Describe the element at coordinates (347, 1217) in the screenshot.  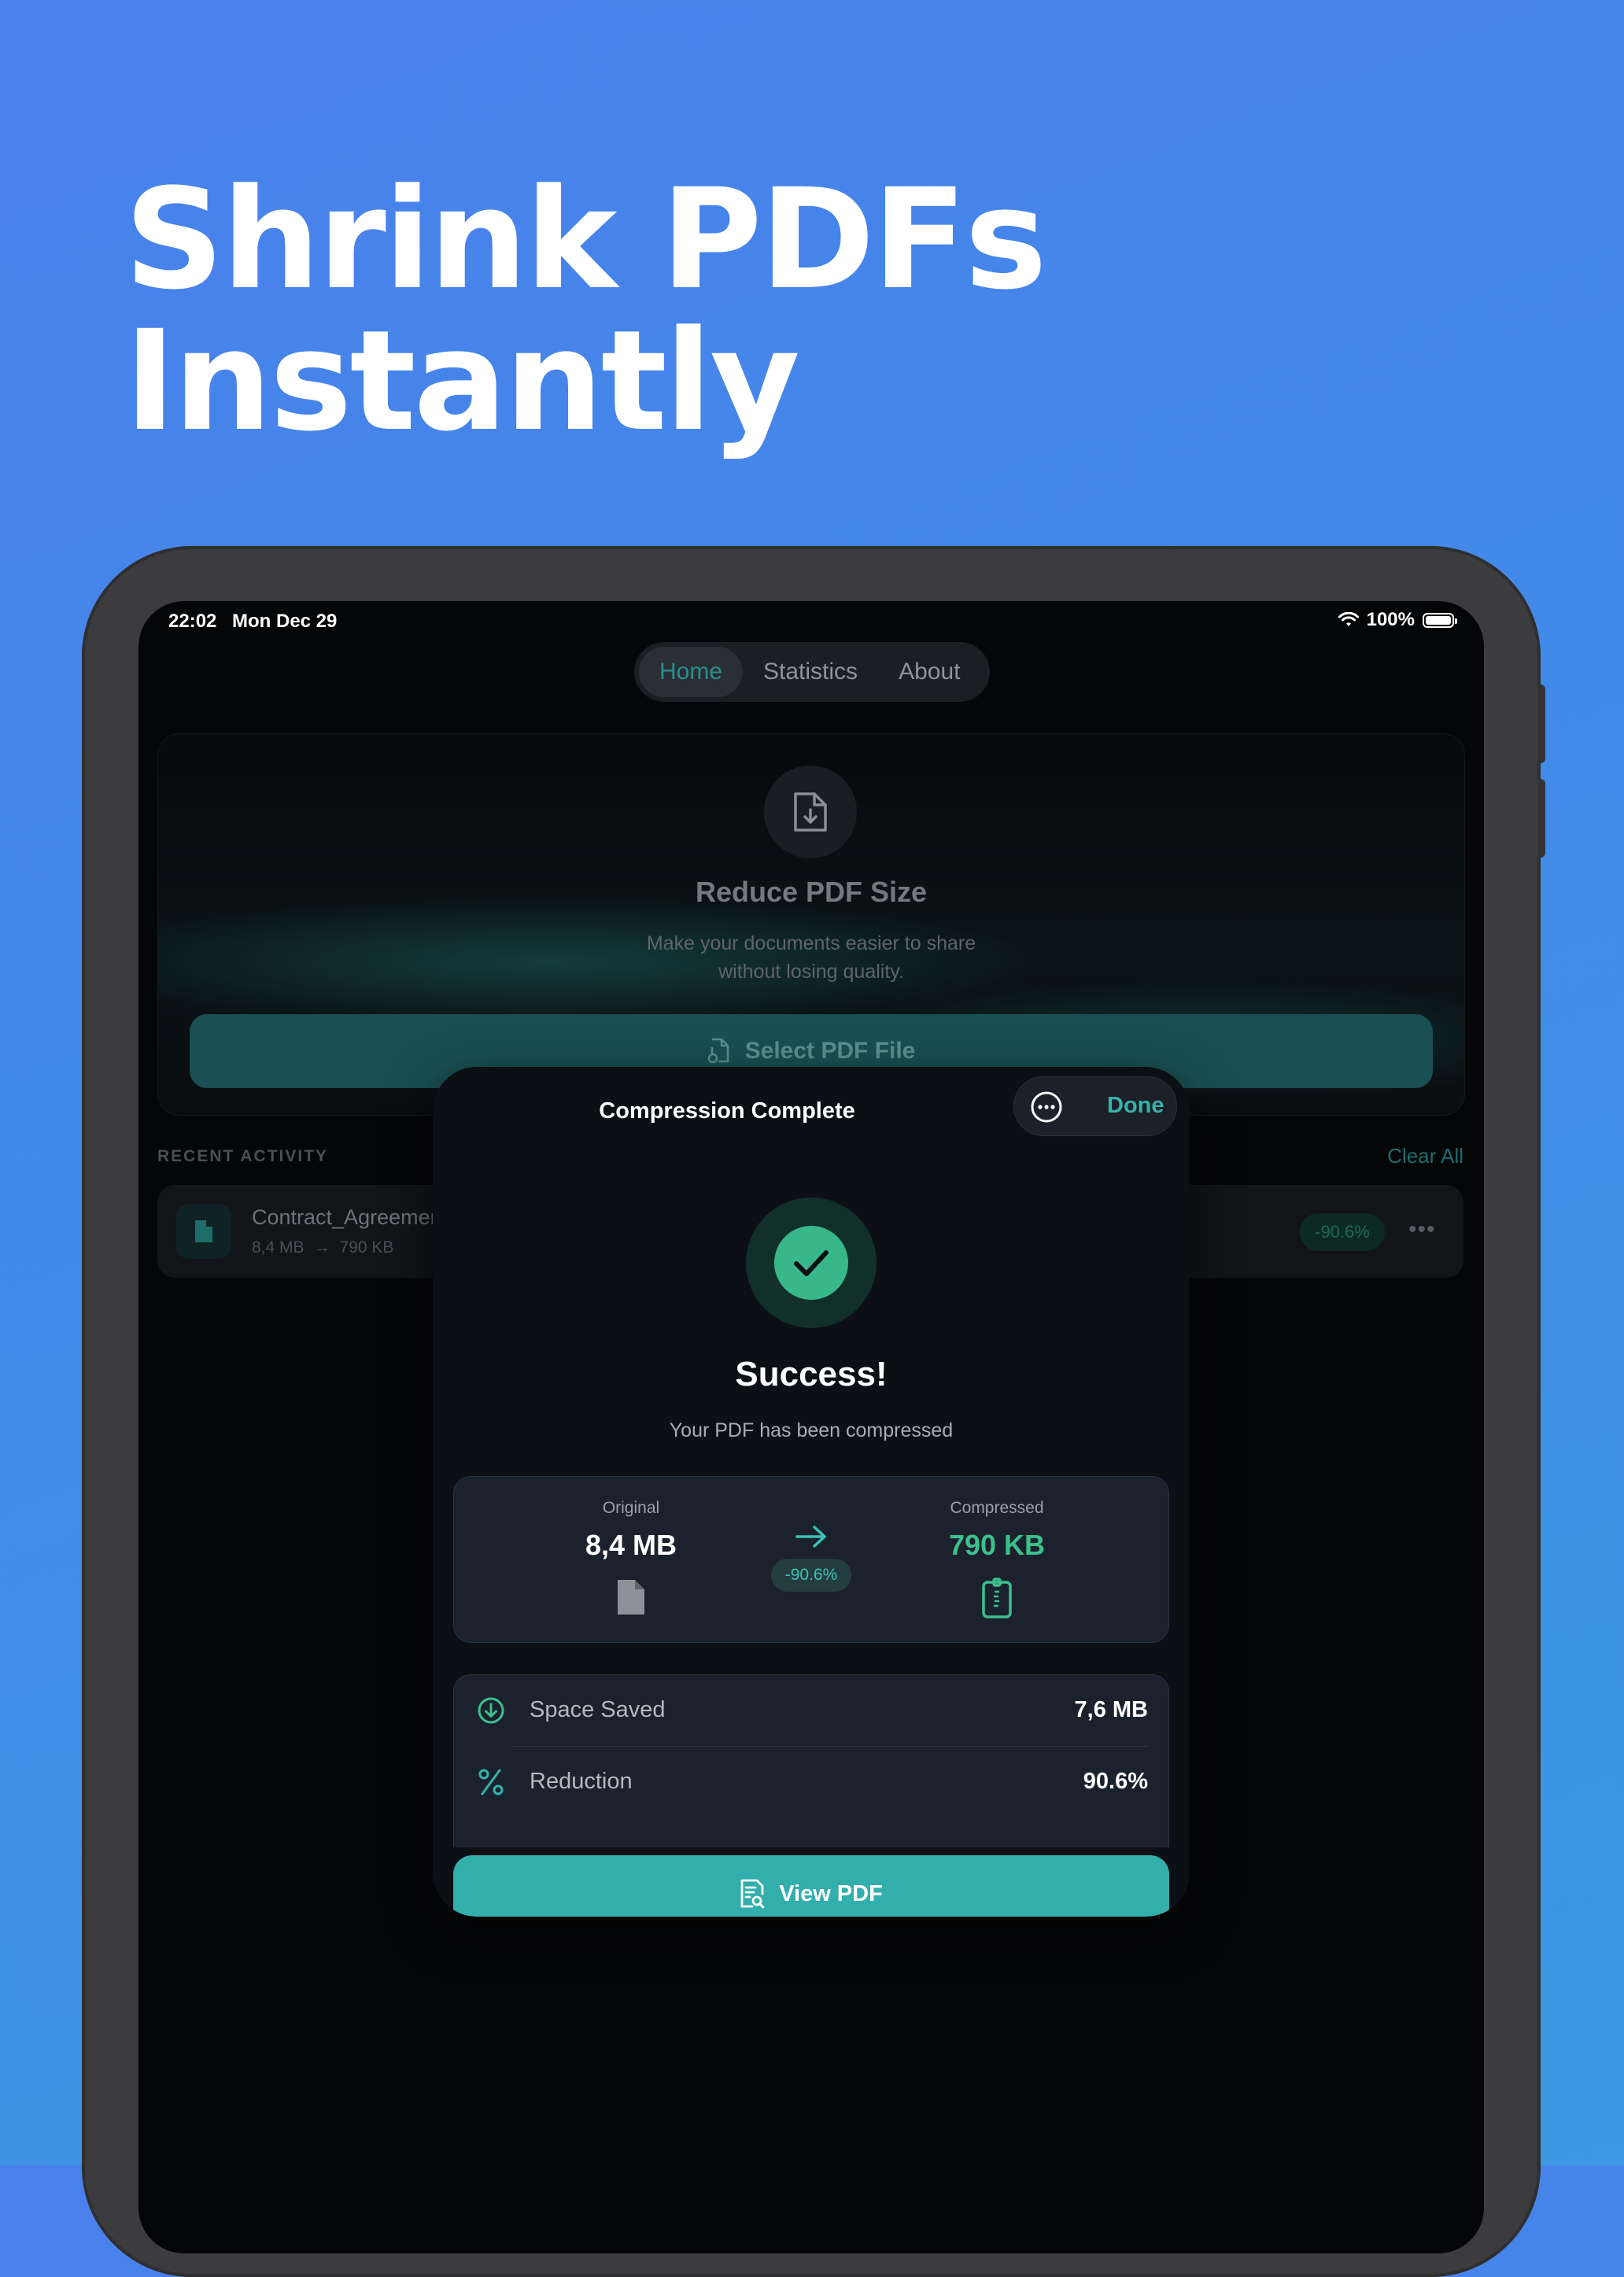
I see `recent-item-name: Contract_Agreemen` at that location.